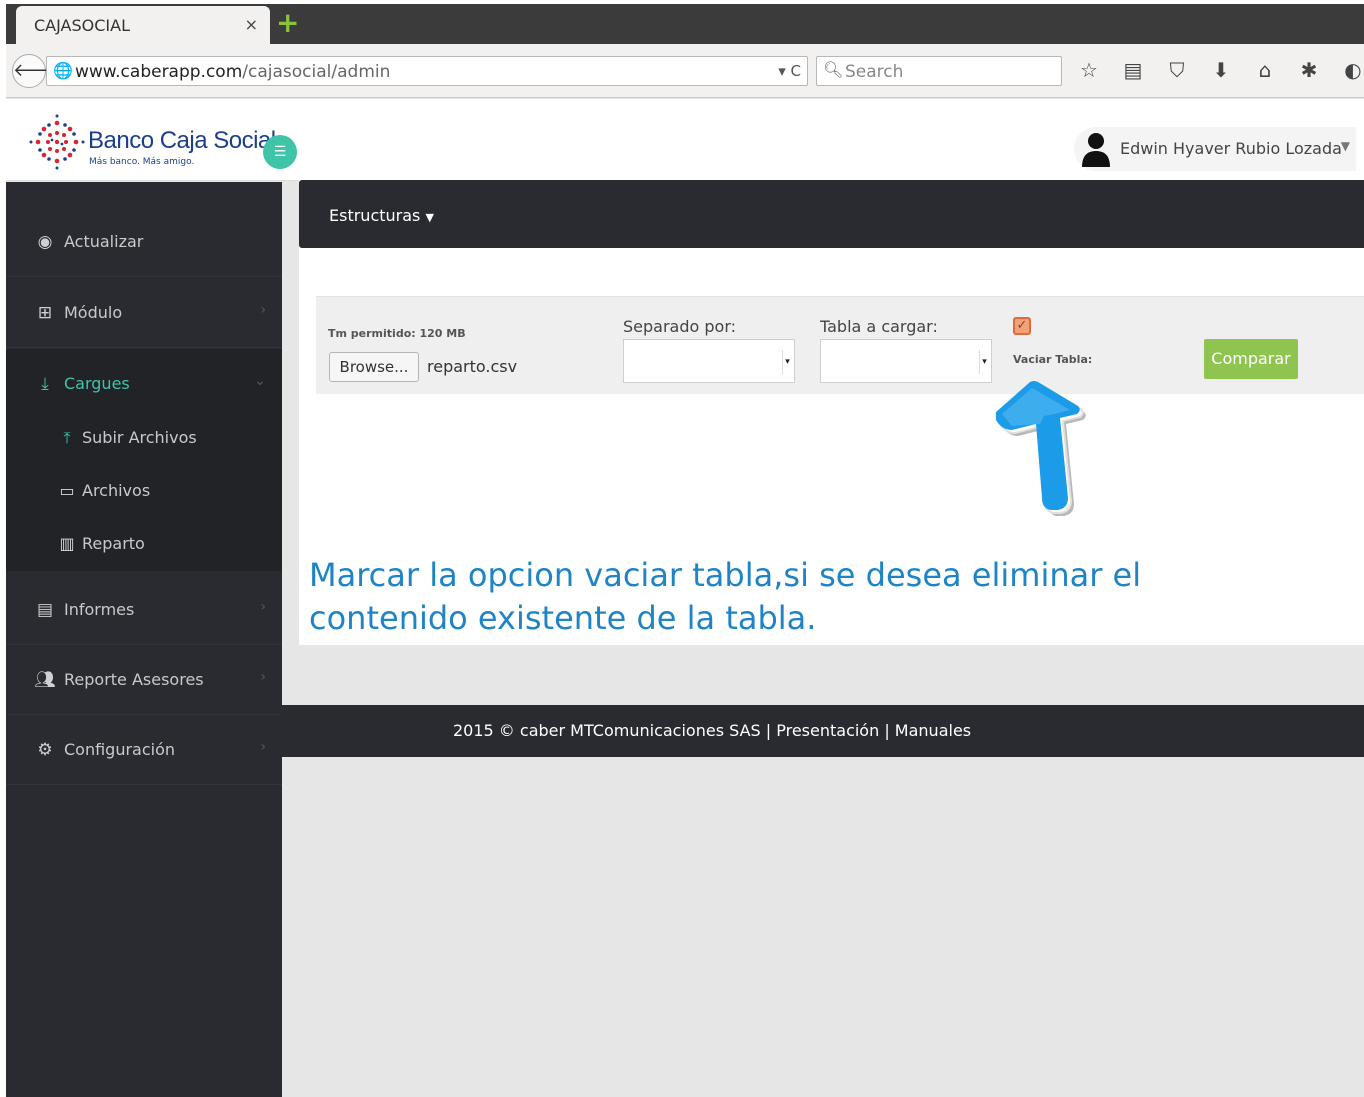  Describe the element at coordinates (680, 326) in the screenshot. I see `separator-label: Separado por:` at that location.